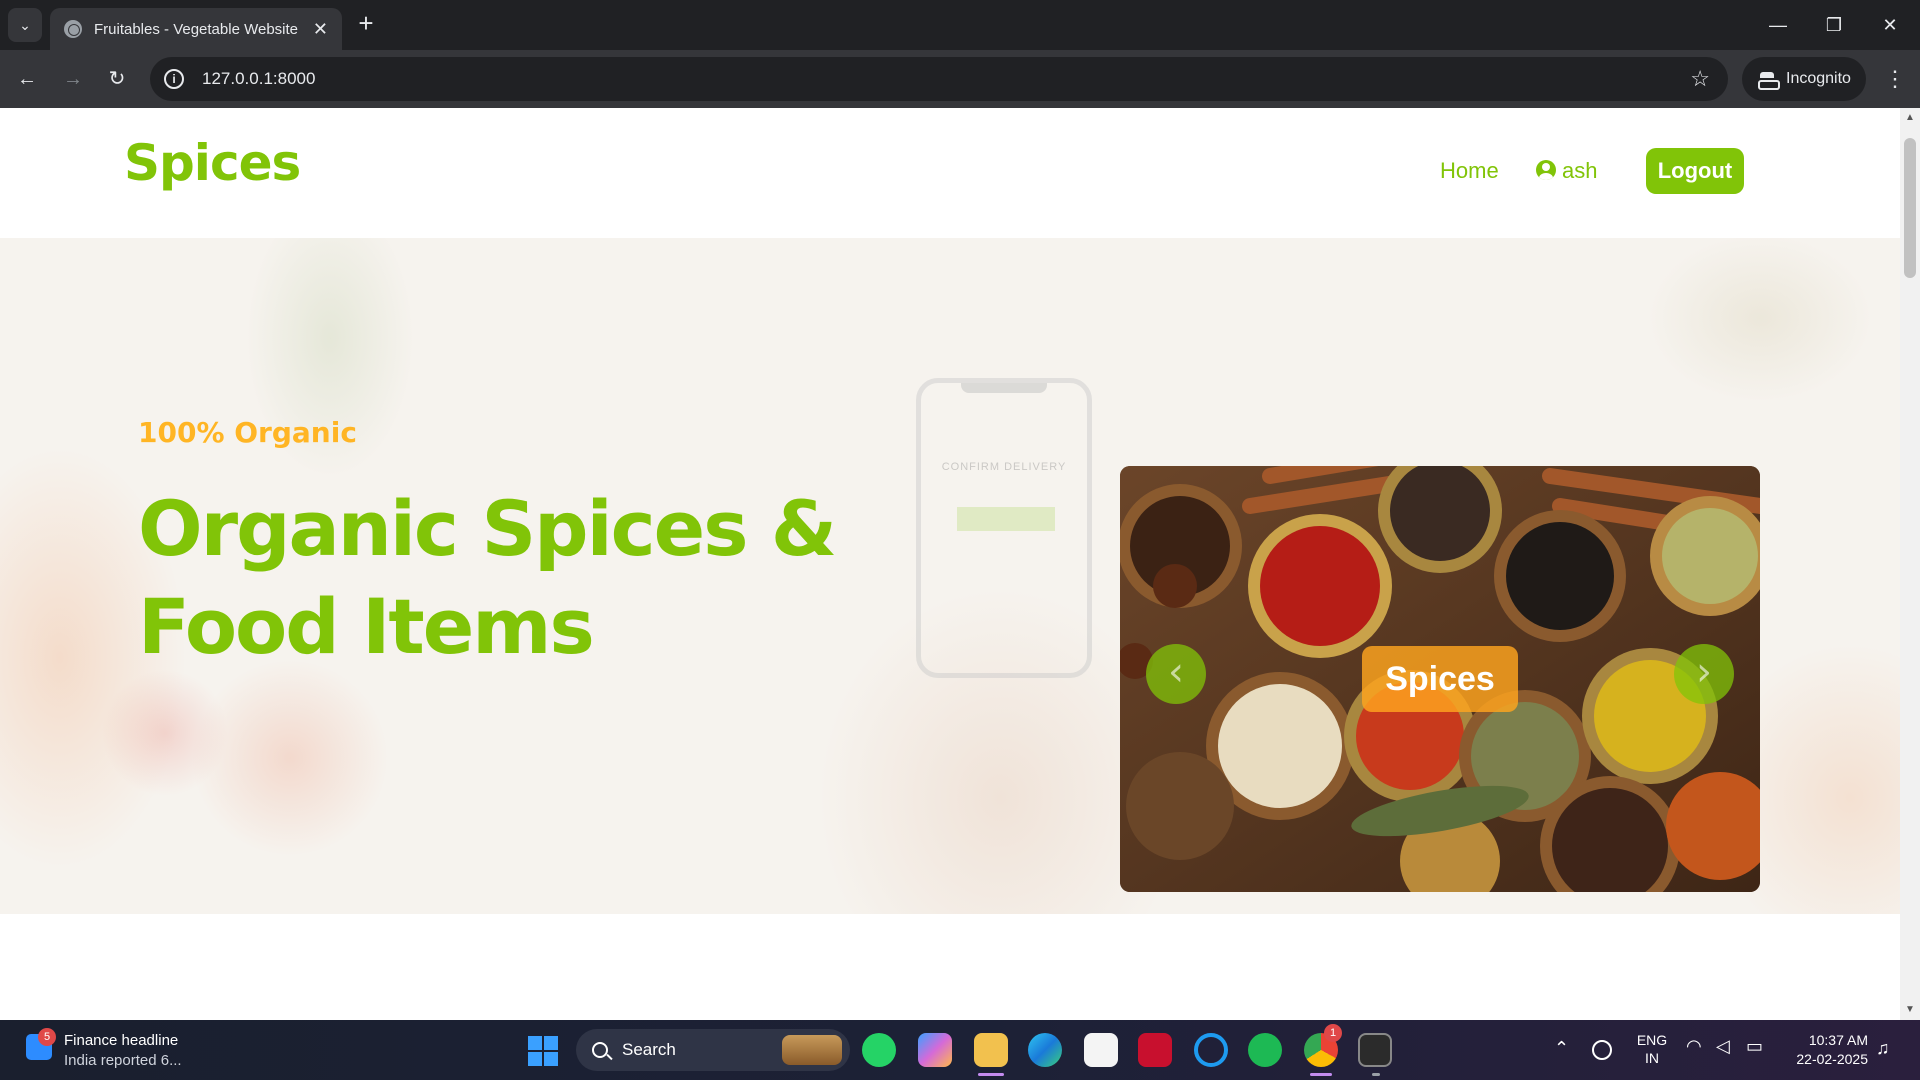 The height and width of the screenshot is (1080, 1920). What do you see at coordinates (1211, 1050) in the screenshot?
I see `alexa-icon` at bounding box center [1211, 1050].